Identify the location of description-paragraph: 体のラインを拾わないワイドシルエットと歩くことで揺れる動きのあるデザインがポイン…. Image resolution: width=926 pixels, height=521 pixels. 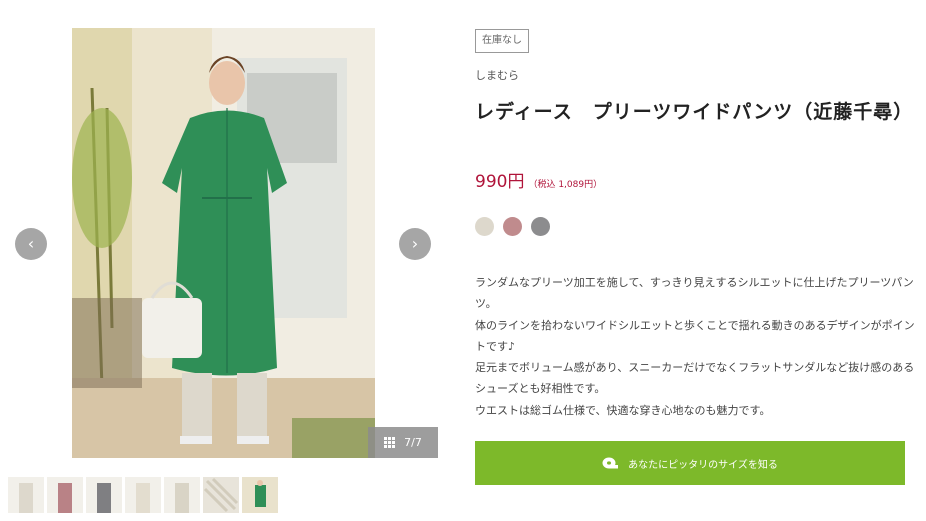
(695, 335).